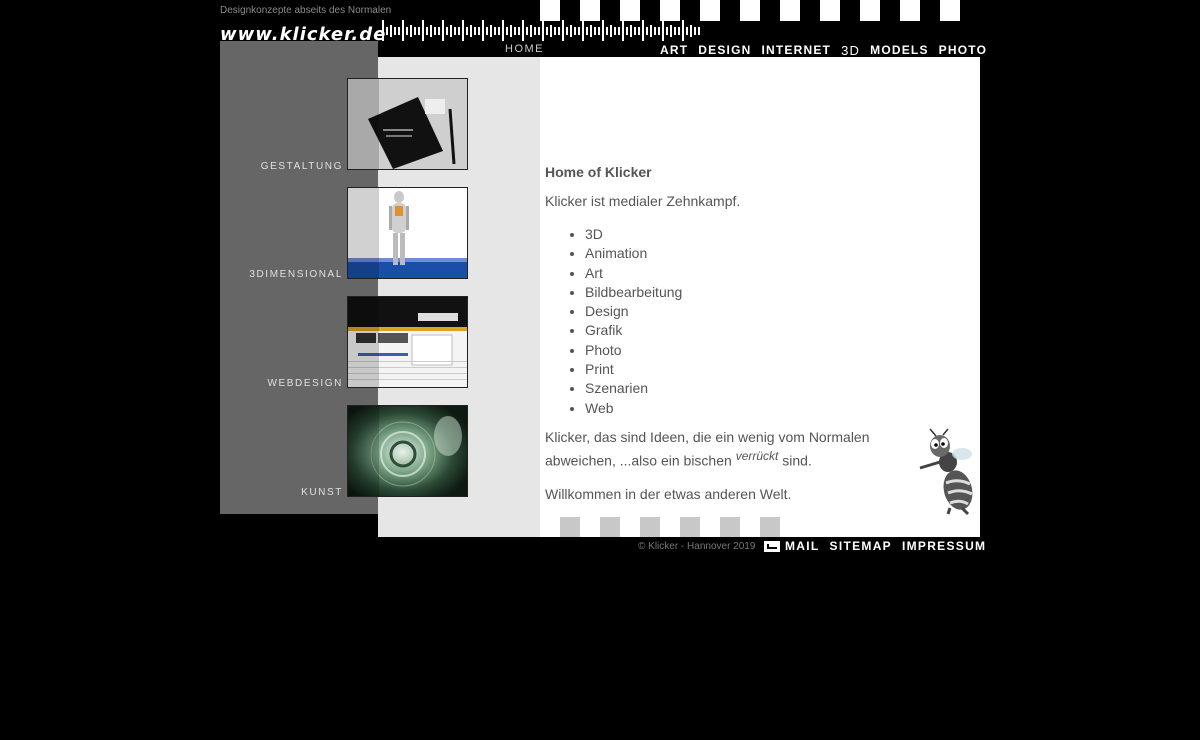  I want to click on nav-art-link: ART, so click(674, 50).